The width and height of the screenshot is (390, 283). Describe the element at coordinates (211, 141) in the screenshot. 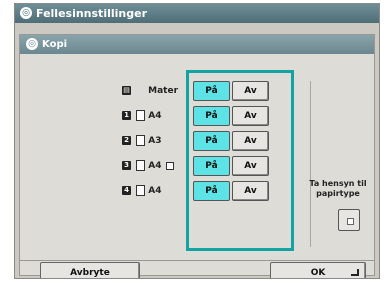

I see `on-button-tray2: På` at that location.